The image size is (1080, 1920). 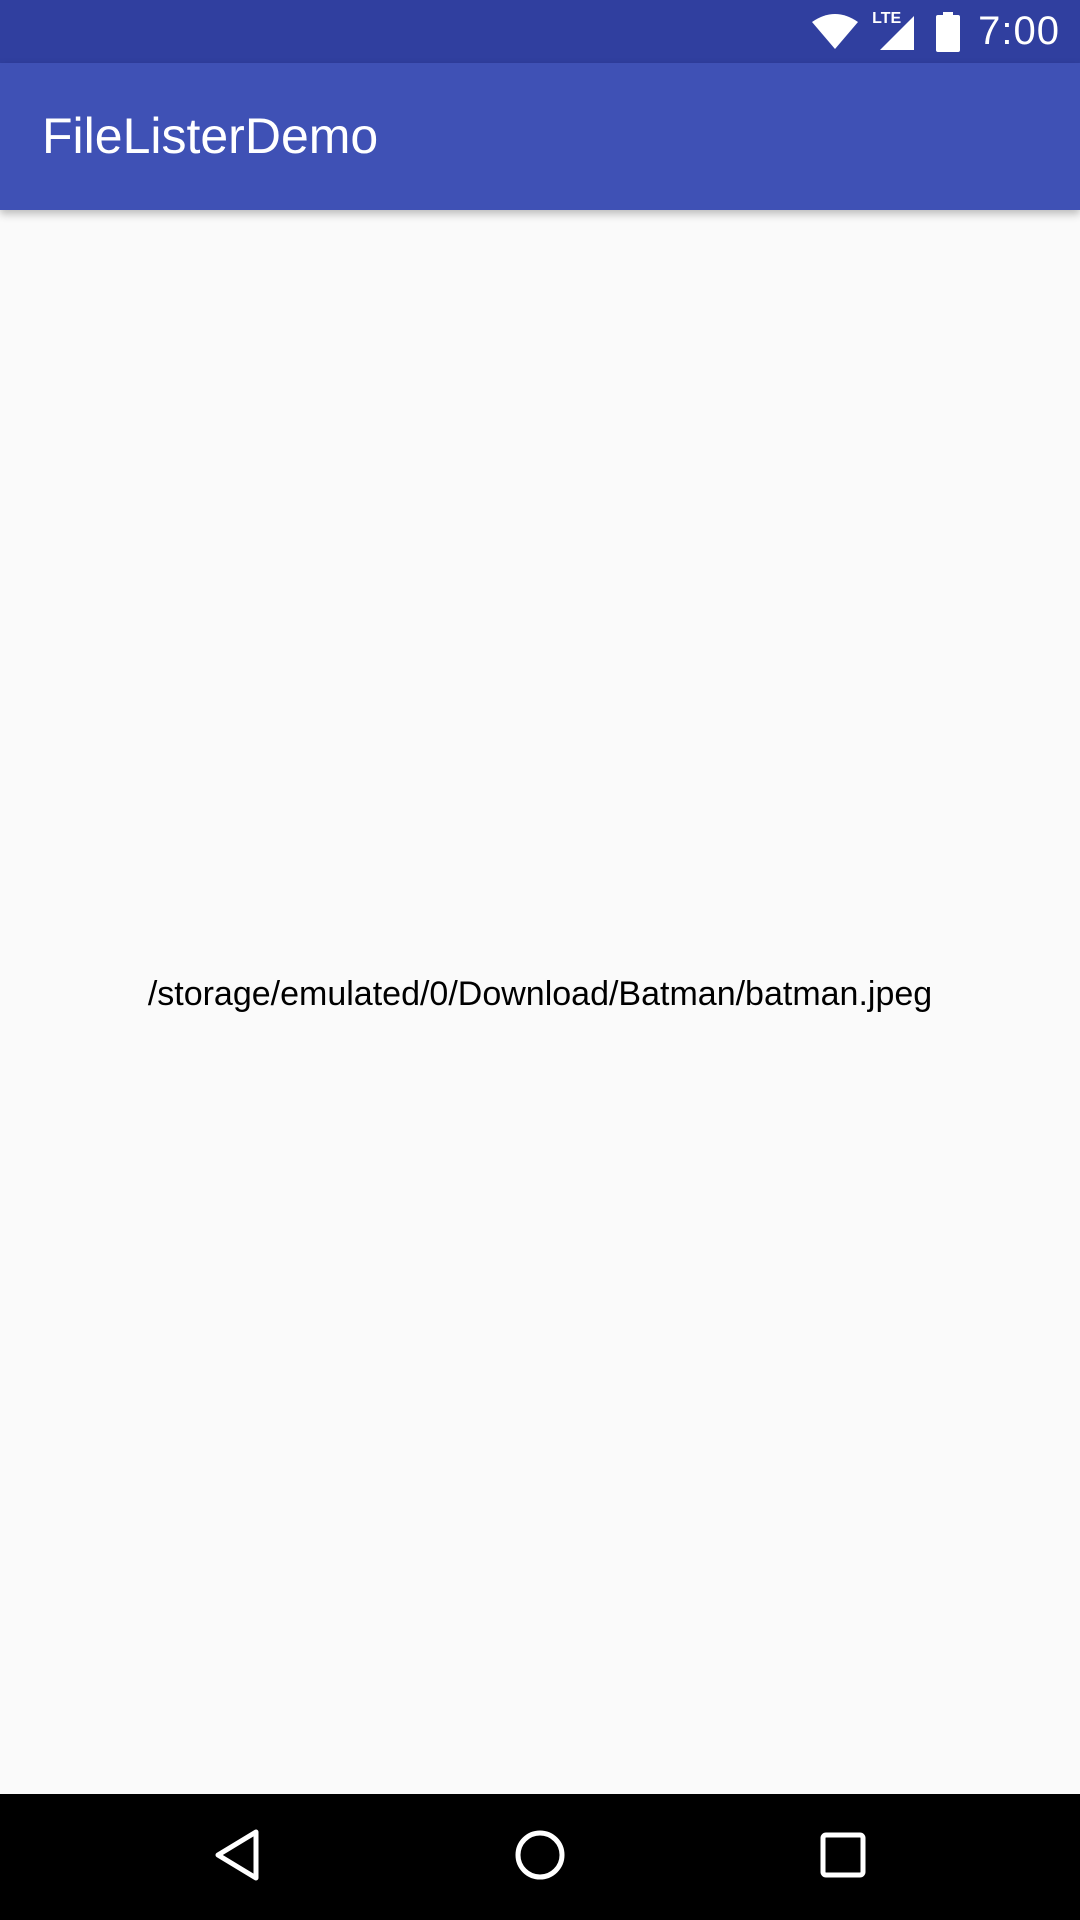 I want to click on app-title: FileListerDemo, so click(x=210, y=136).